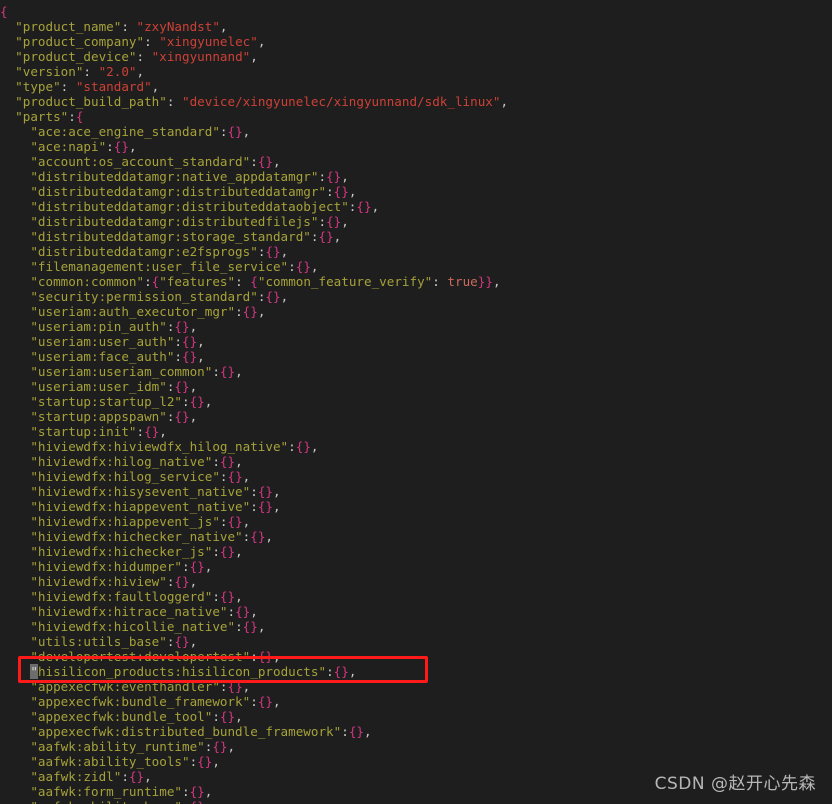 Image resolution: width=832 pixels, height=804 pixels. What do you see at coordinates (416, 656) in the screenshot?
I see `code-line: "developertest:developertest":{},` at bounding box center [416, 656].